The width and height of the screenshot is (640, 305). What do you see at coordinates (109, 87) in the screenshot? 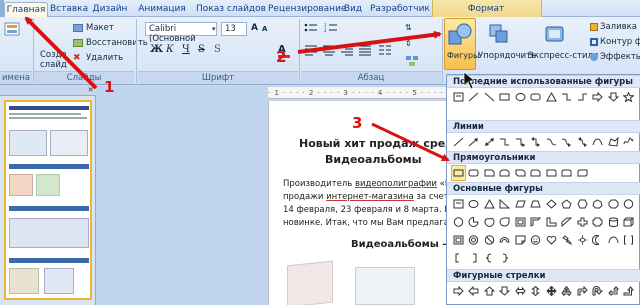
I see `annotation-number-1: 1` at bounding box center [109, 87].